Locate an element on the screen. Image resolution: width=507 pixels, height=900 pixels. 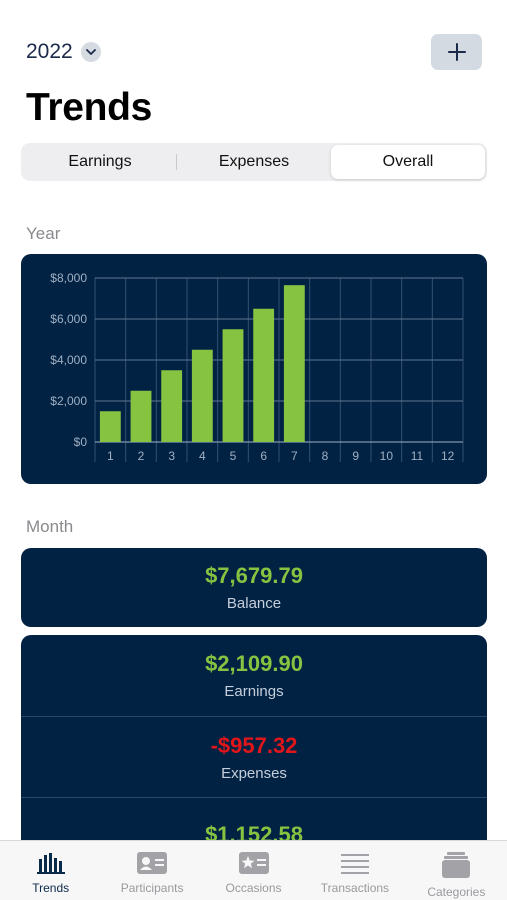
balance-card: $7,679.79 Balance is located at coordinates (254, 587).